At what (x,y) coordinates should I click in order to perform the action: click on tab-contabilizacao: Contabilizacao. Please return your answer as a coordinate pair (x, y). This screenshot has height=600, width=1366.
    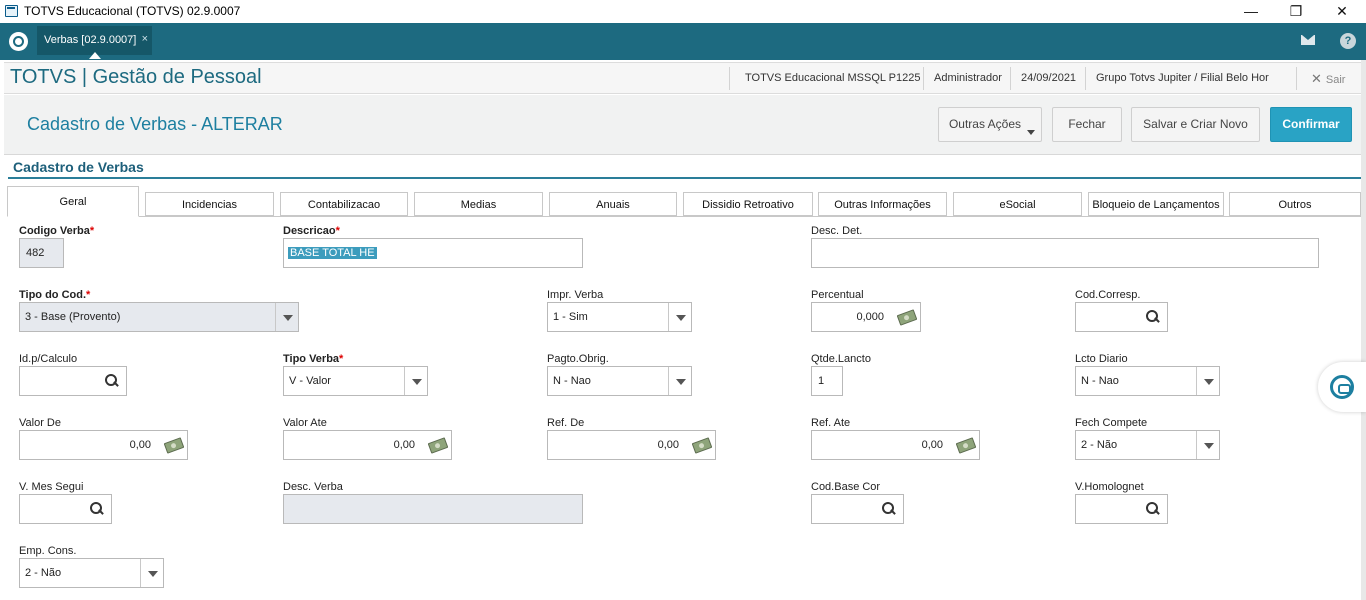
    Looking at the image, I should click on (344, 204).